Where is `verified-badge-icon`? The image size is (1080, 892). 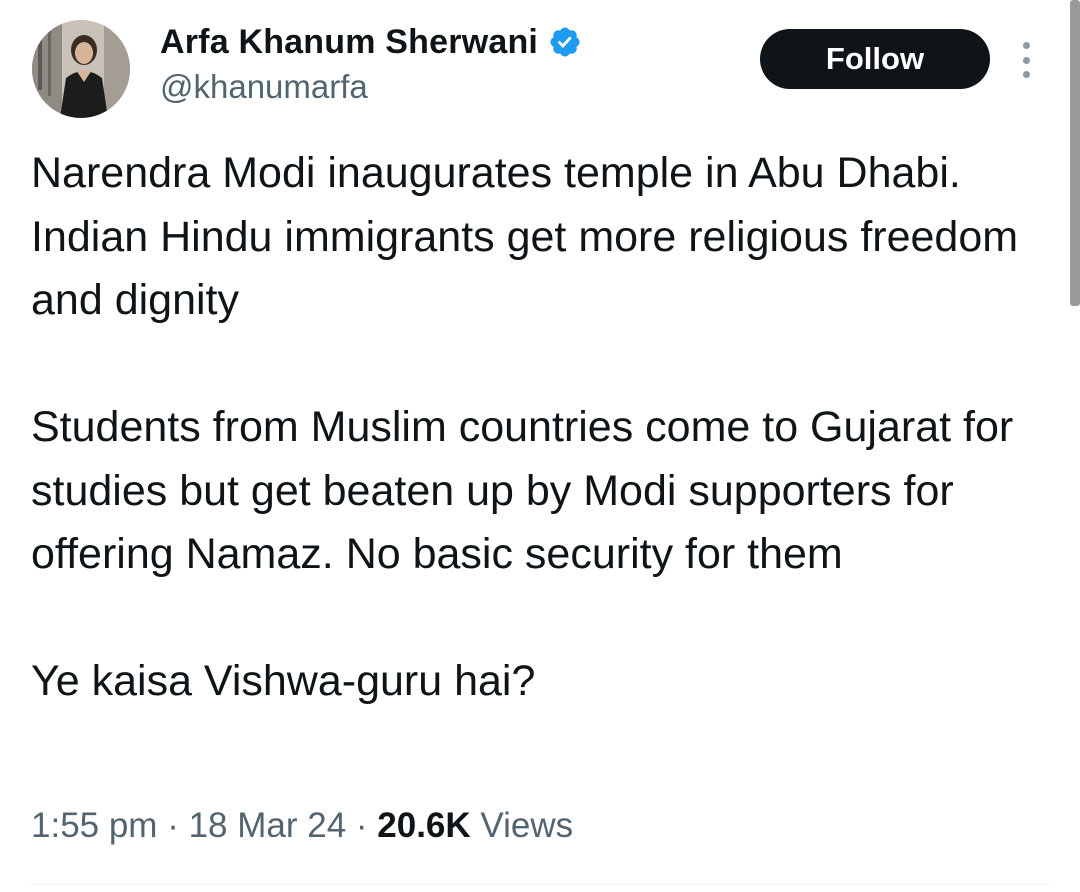
verified-badge-icon is located at coordinates (565, 42).